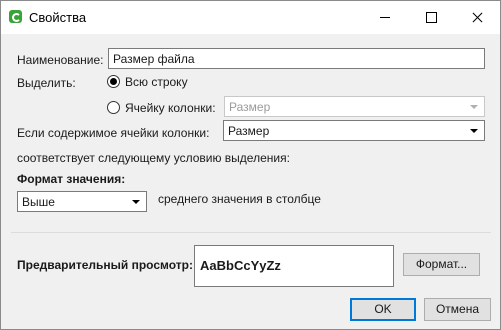 This screenshot has height=330, width=501. What do you see at coordinates (60, 60) in the screenshot?
I see `name-label: Наименование:` at bounding box center [60, 60].